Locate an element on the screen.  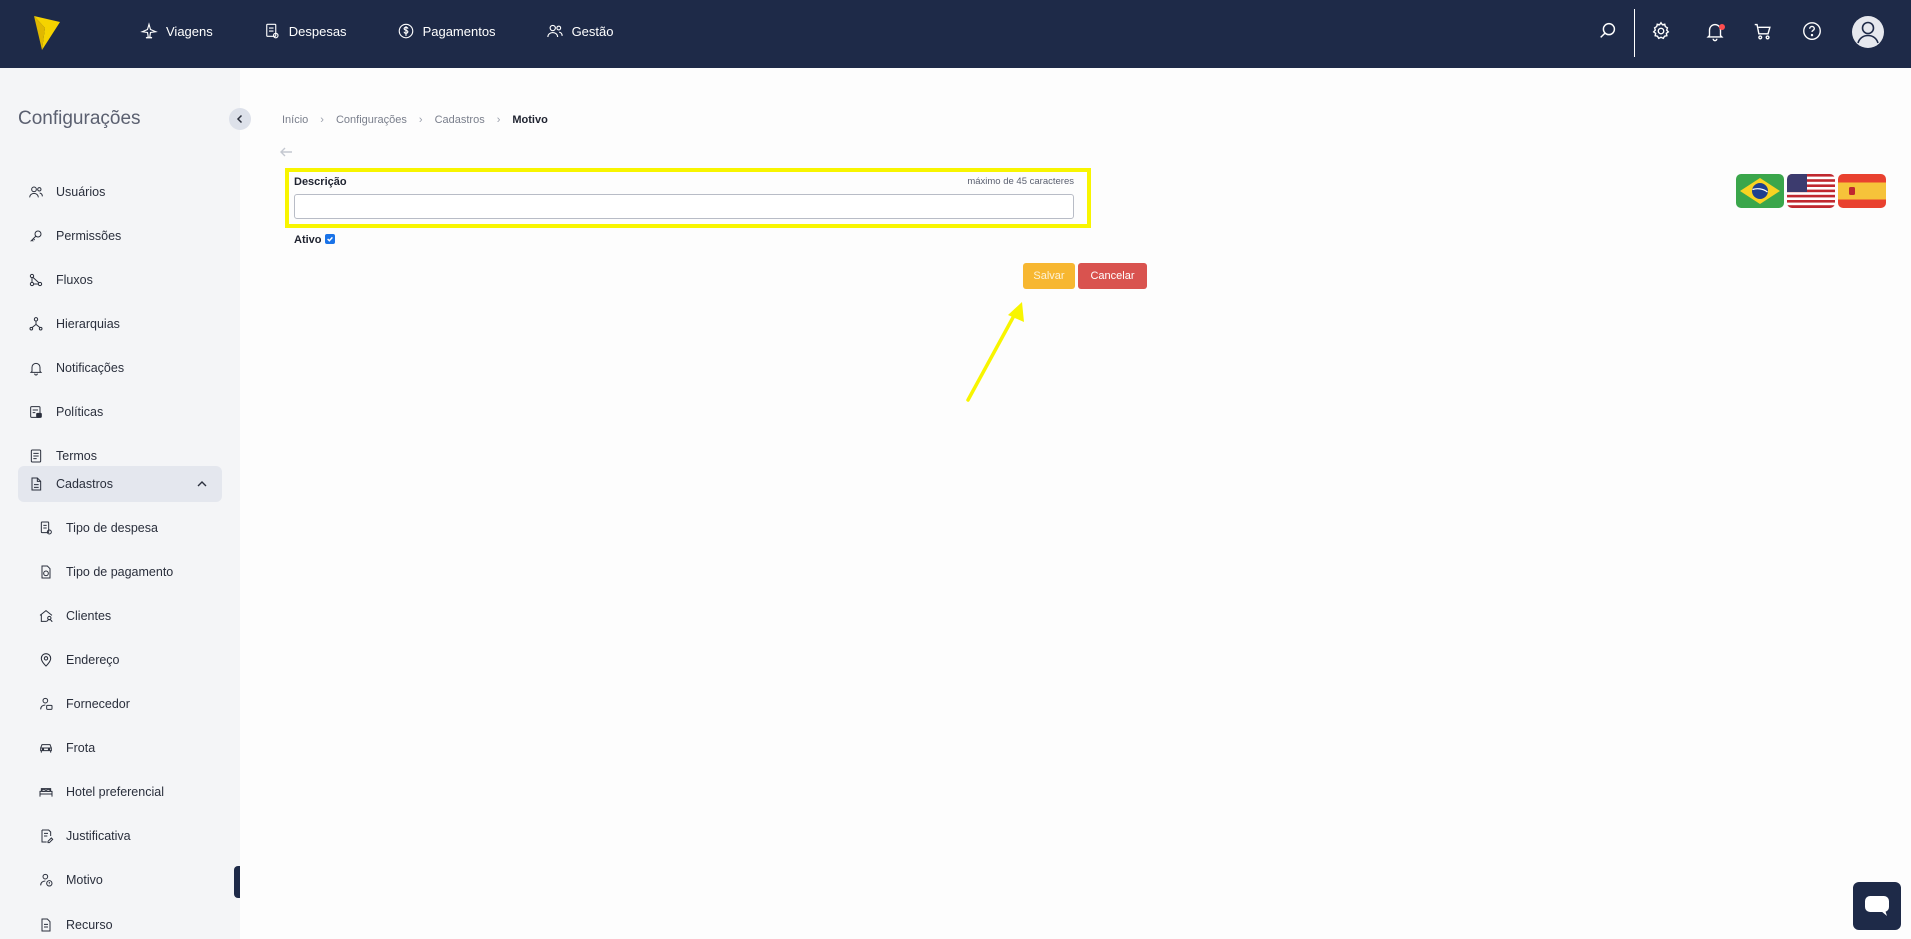
description-input is located at coordinates (684, 206).